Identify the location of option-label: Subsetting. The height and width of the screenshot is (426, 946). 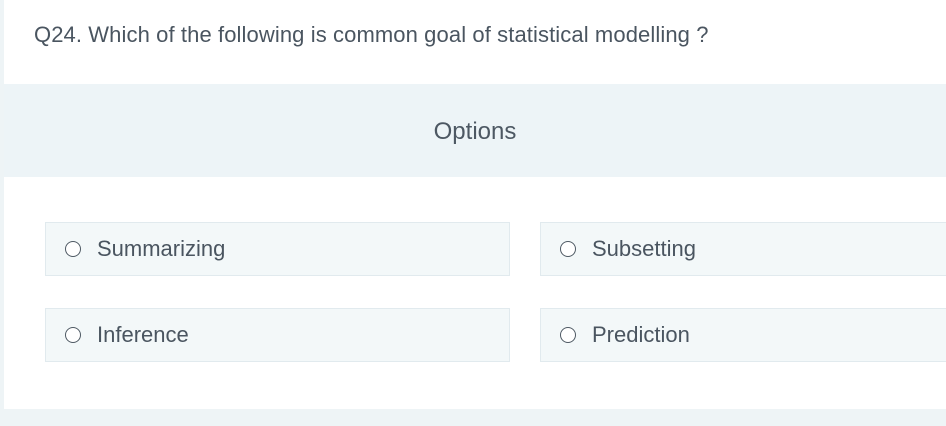
(644, 248).